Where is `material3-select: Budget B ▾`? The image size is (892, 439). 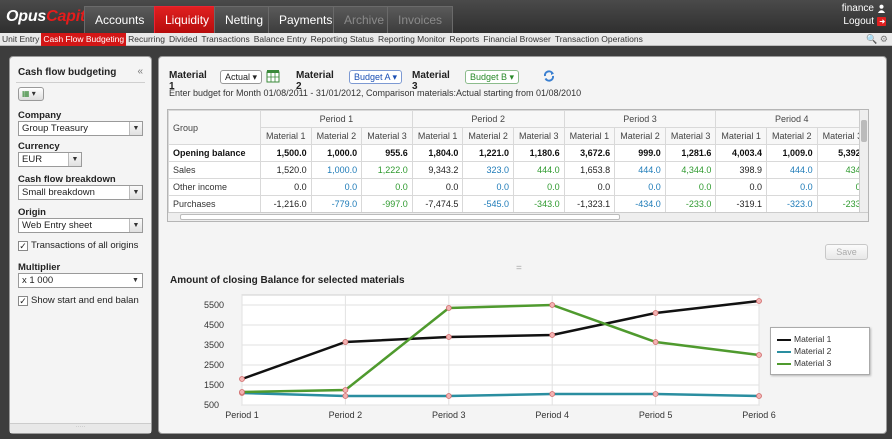 material3-select: Budget B ▾ is located at coordinates (492, 77).